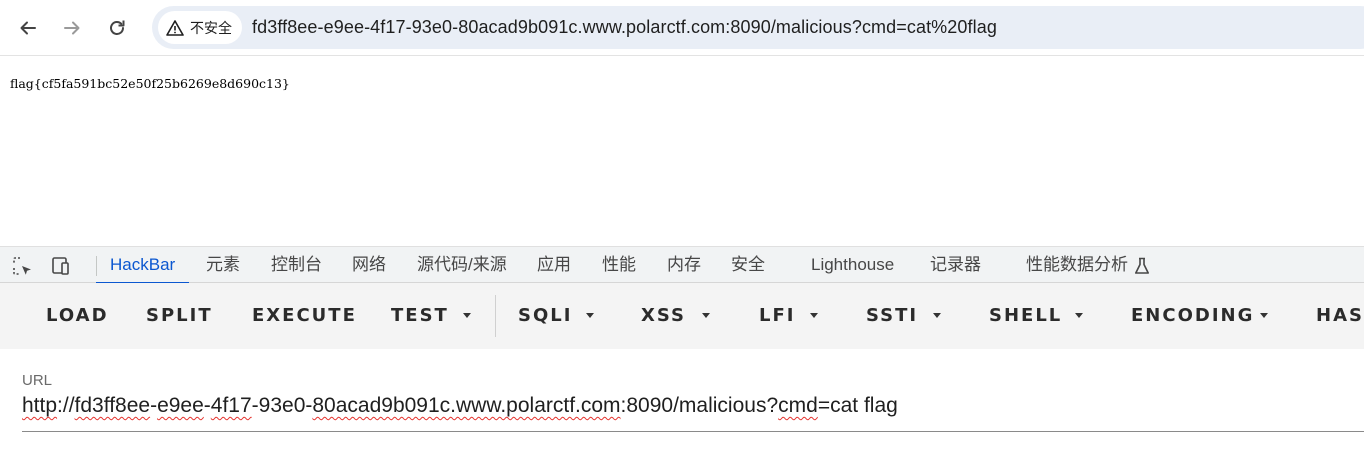 This screenshot has width=1364, height=463. What do you see at coordinates (420, 316) in the screenshot?
I see `test-menu-button: TEST` at bounding box center [420, 316].